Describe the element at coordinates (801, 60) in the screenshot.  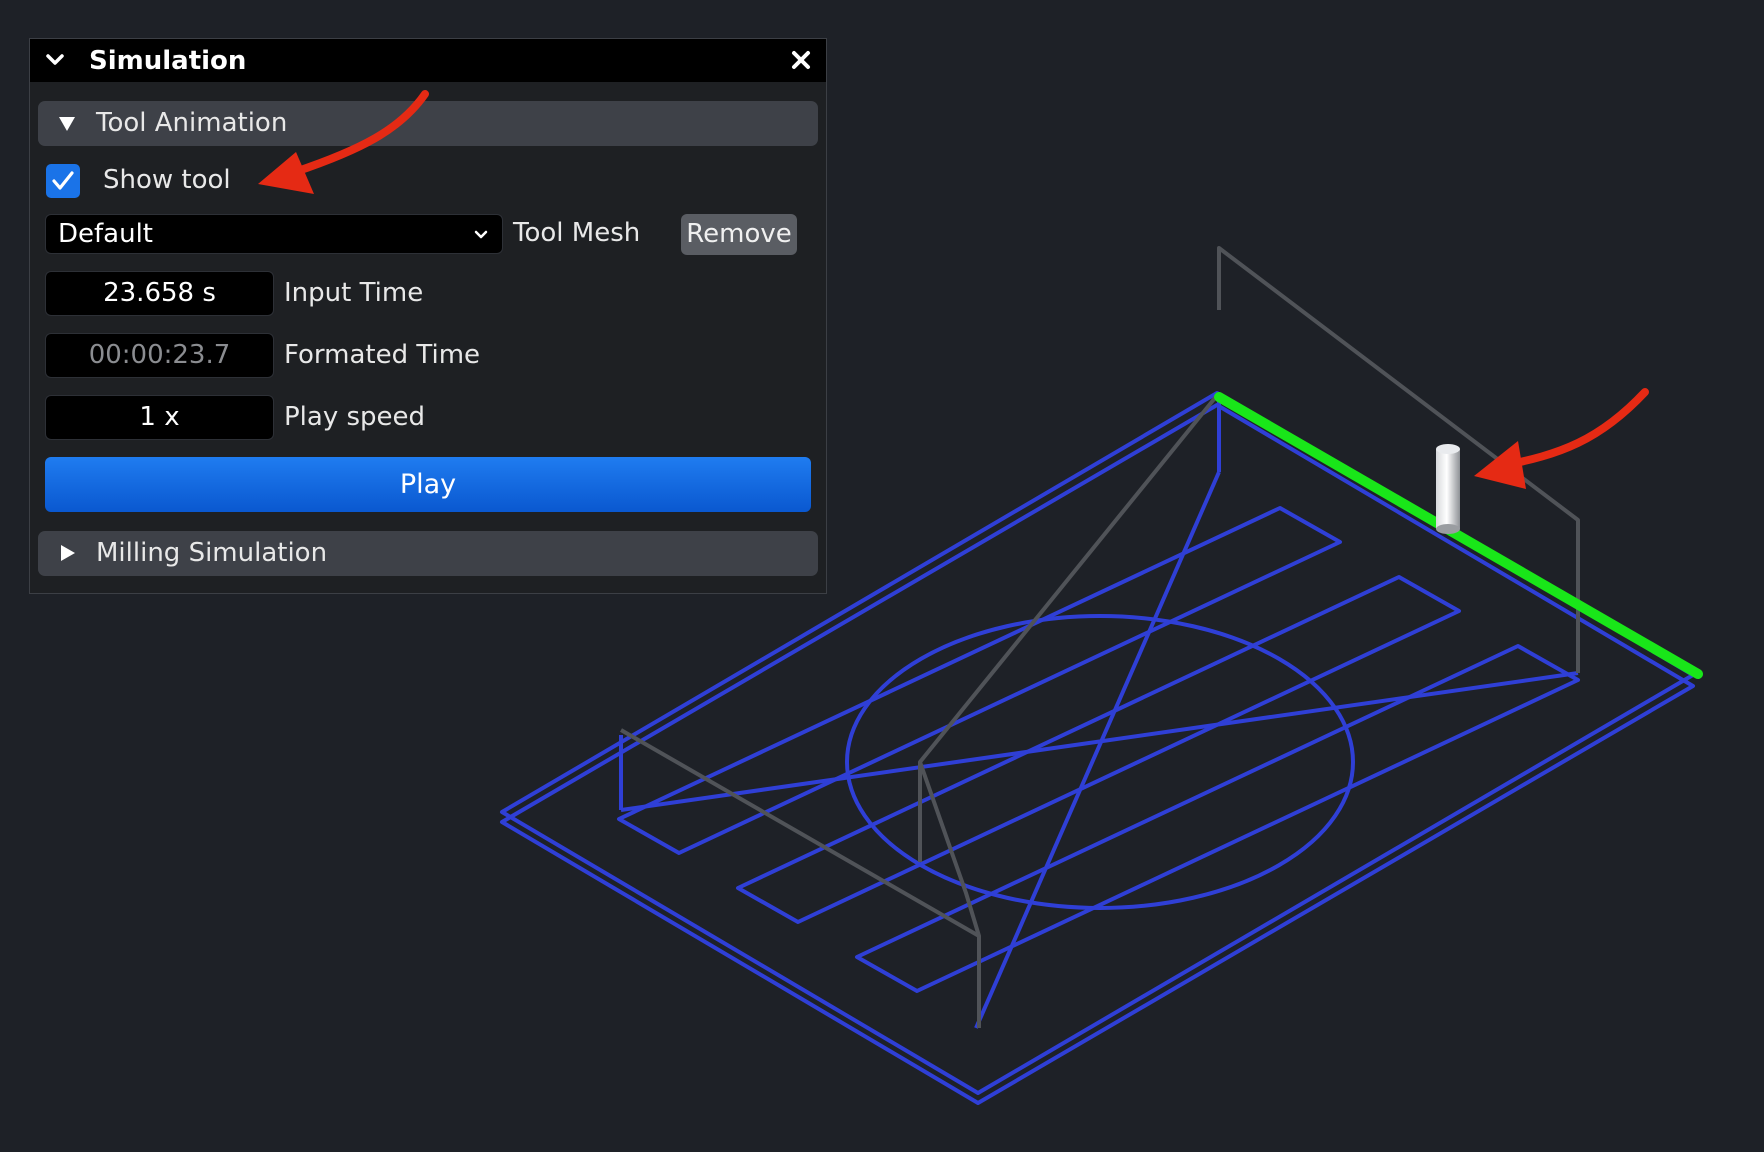
I see `close-icon` at that location.